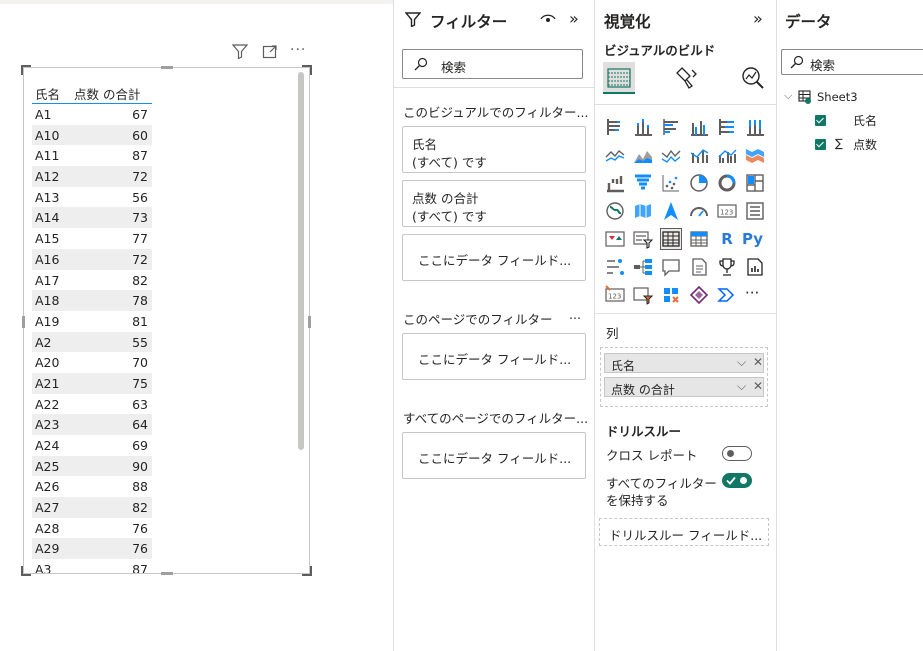  What do you see at coordinates (684, 387) in the screenshot?
I see `field-pill-score: 点数 の合計 ⌵ ✕` at bounding box center [684, 387].